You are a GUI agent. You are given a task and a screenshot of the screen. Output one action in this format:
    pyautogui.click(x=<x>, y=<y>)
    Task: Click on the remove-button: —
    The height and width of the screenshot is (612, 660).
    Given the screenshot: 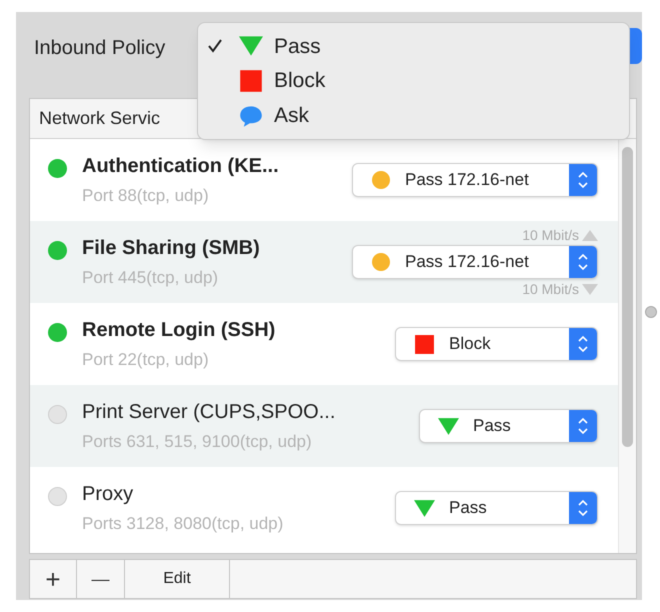 What is the action you would take?
    pyautogui.click(x=101, y=579)
    